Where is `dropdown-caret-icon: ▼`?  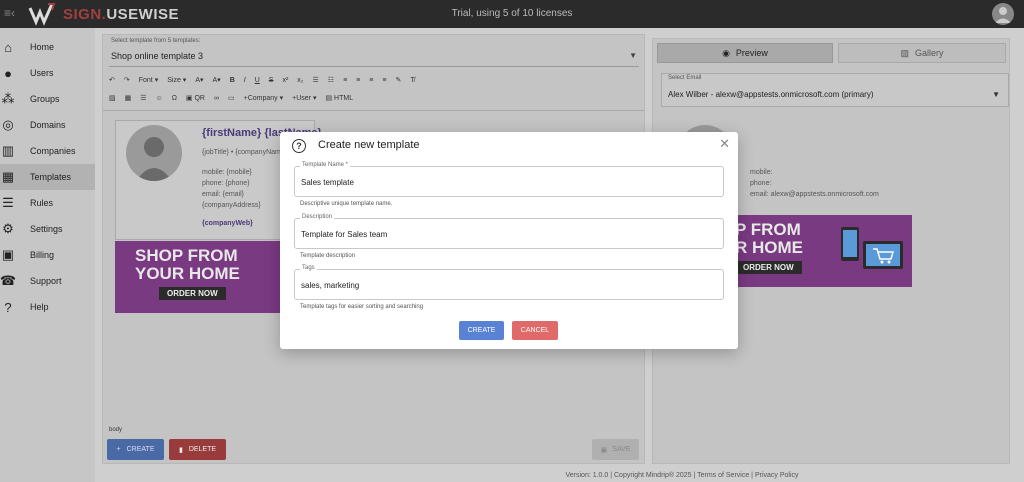 dropdown-caret-icon: ▼ is located at coordinates (633, 55).